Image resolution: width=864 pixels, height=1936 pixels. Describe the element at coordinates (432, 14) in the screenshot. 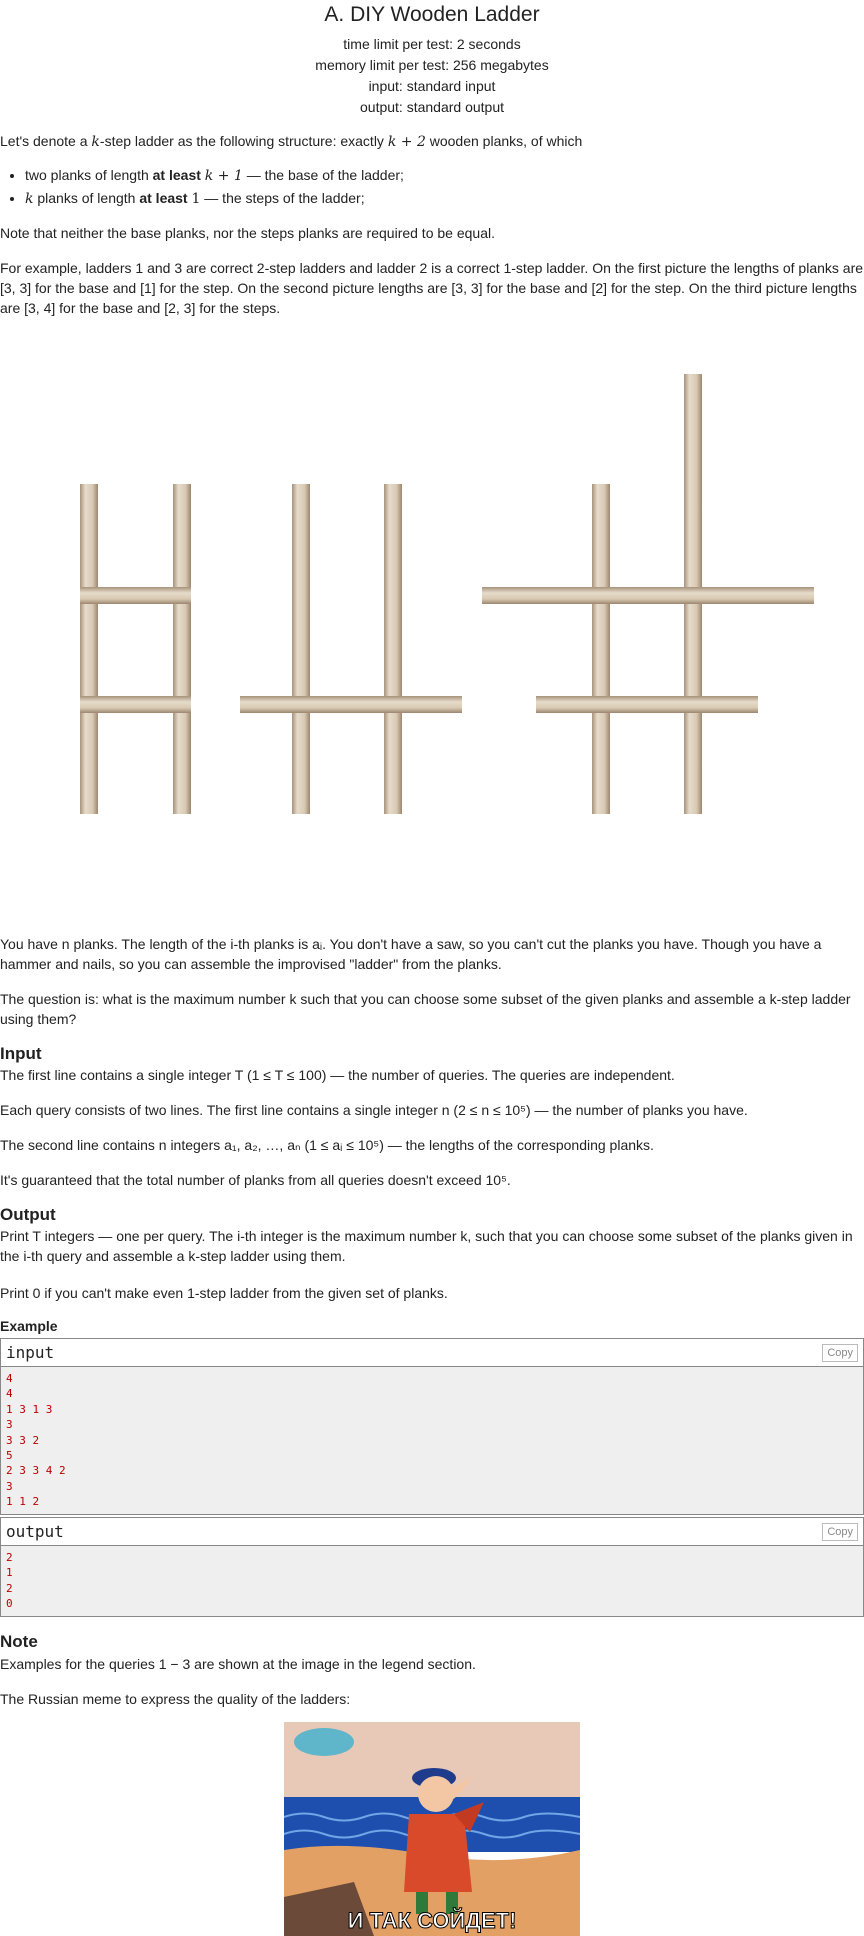

I see `problem-title: A. DIY Wooden Ladder` at that location.